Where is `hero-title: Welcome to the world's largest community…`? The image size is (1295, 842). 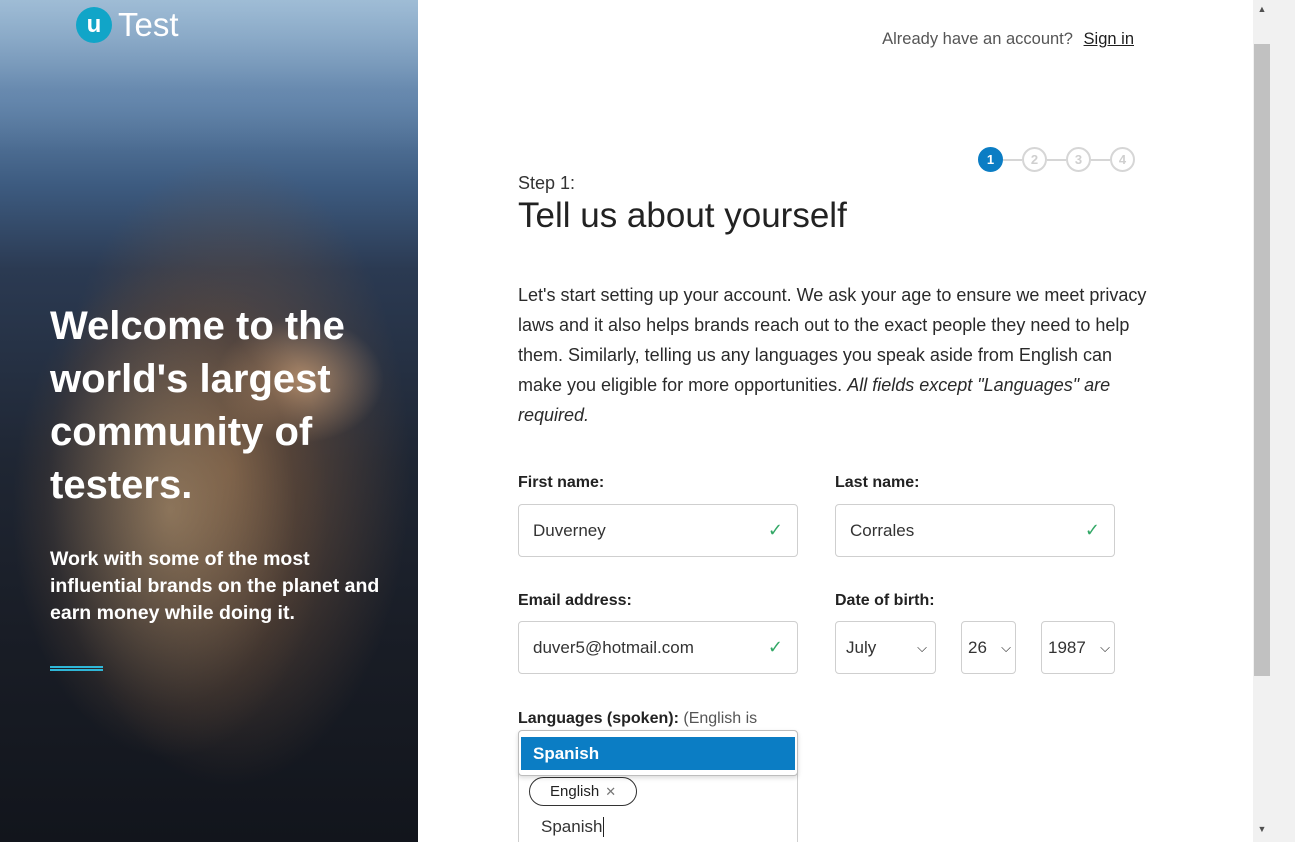
hero-title: Welcome to the world's largest community… is located at coordinates (197, 405).